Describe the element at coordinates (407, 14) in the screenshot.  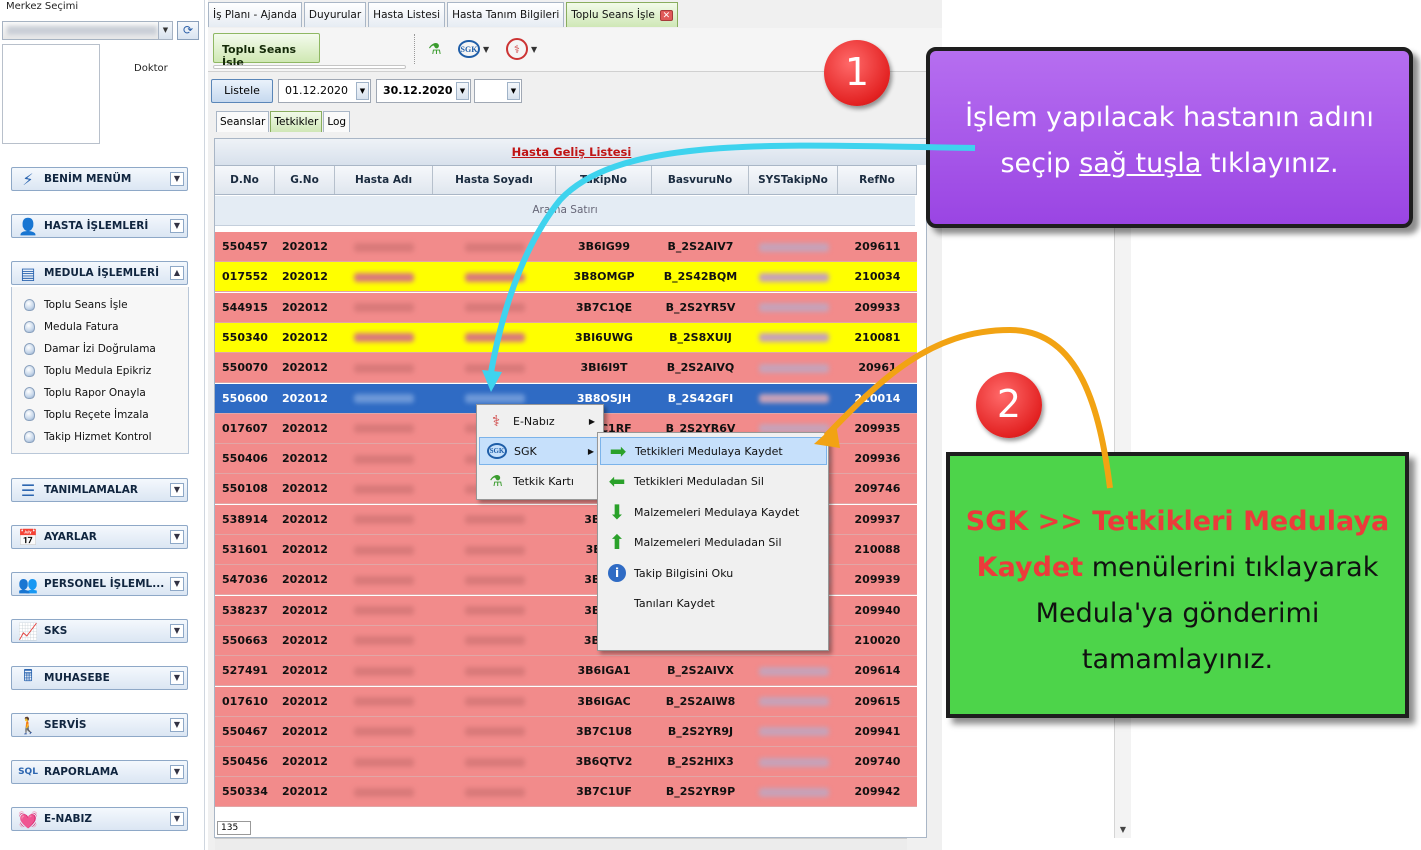
I see `tab-2: Hasta Listesi` at that location.